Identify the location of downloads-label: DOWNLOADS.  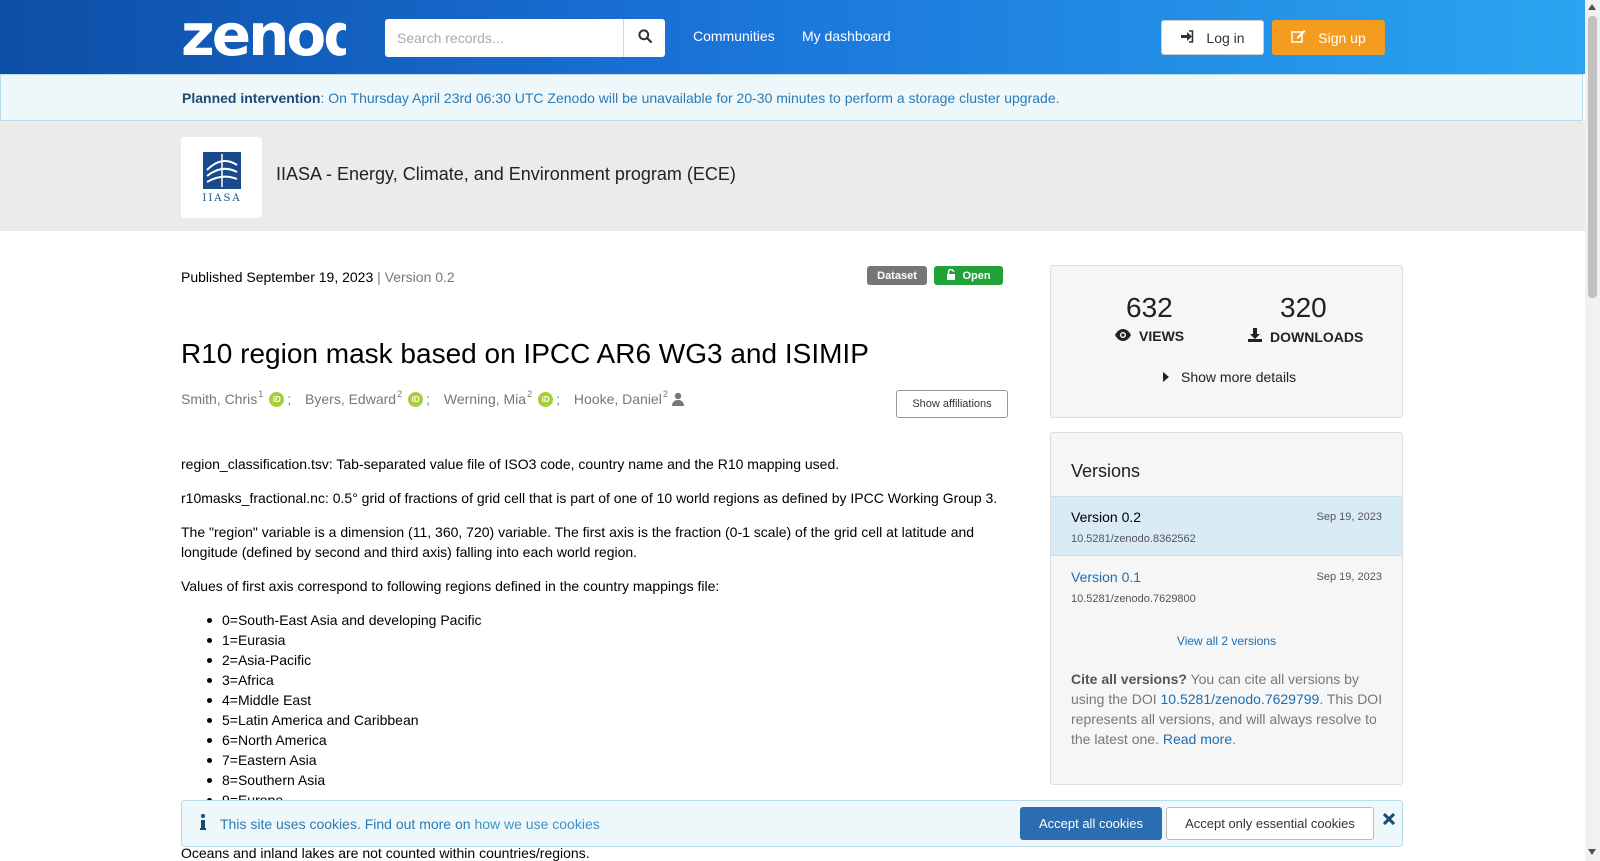
(1305, 336).